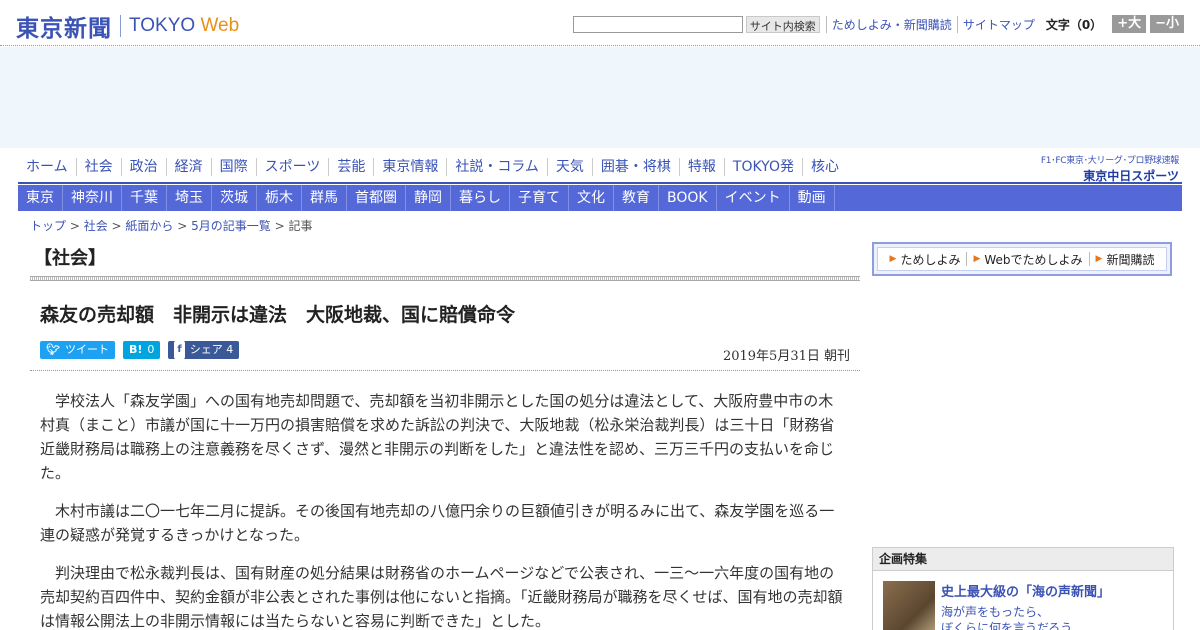  I want to click on region-item-tokyo: 東京, so click(40, 198).